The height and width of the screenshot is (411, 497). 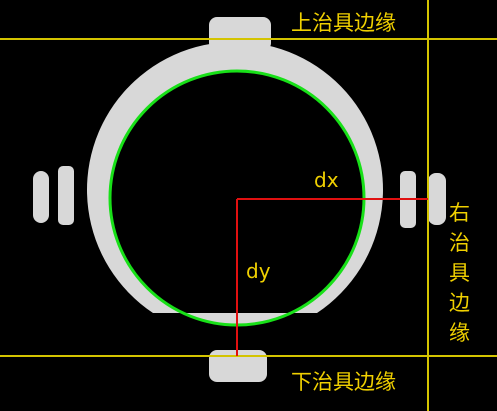 What do you see at coordinates (41, 197) in the screenshot?
I see `left-clip-outer` at bounding box center [41, 197].